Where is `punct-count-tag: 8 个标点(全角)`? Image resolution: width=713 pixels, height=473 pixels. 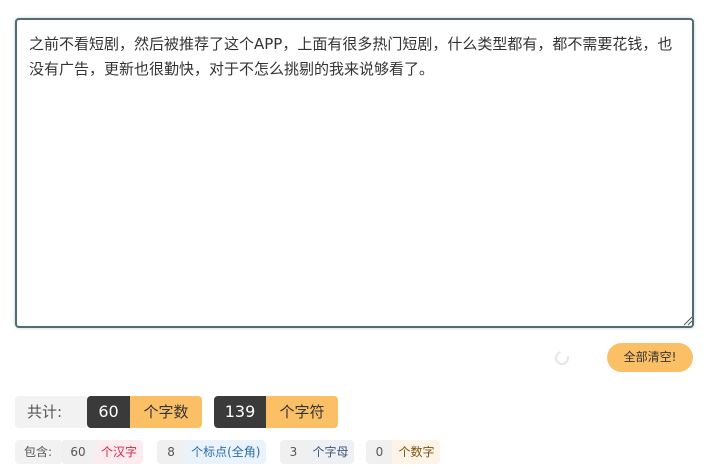 punct-count-tag: 8 个标点(全角) is located at coordinates (212, 452).